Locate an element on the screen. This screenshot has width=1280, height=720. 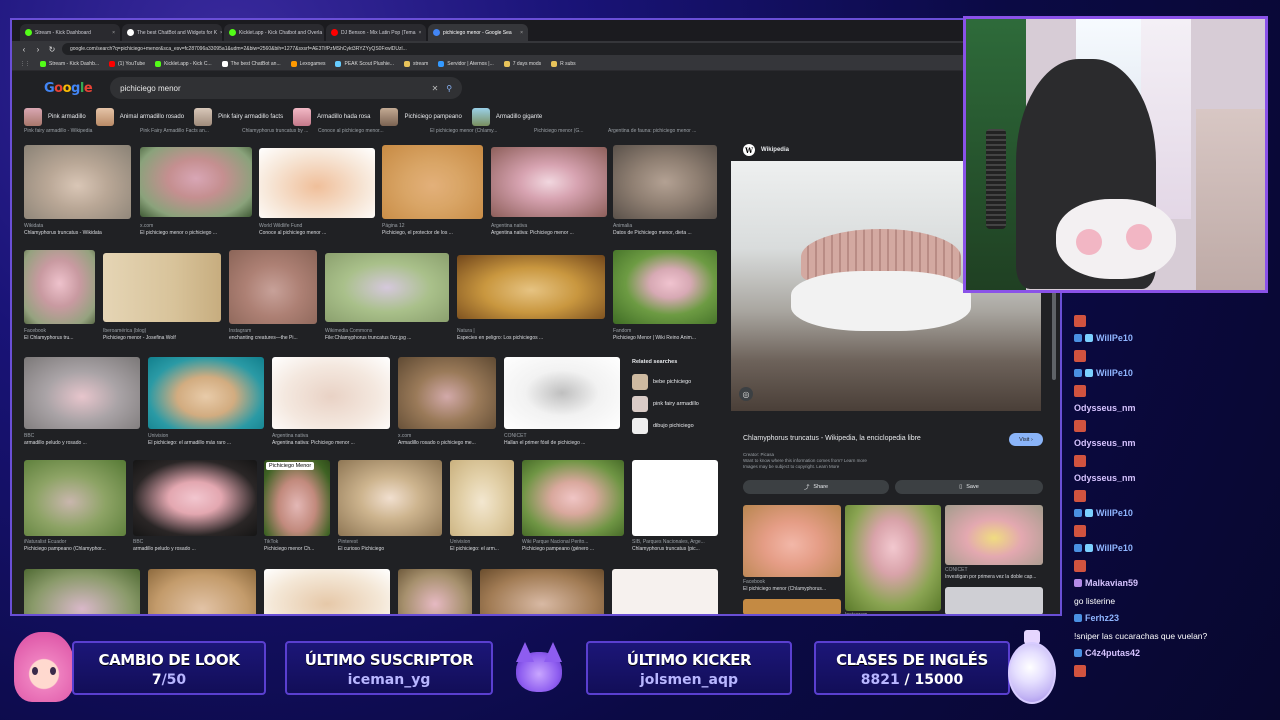
visit-button: Visit › is located at coordinates (1026, 439).